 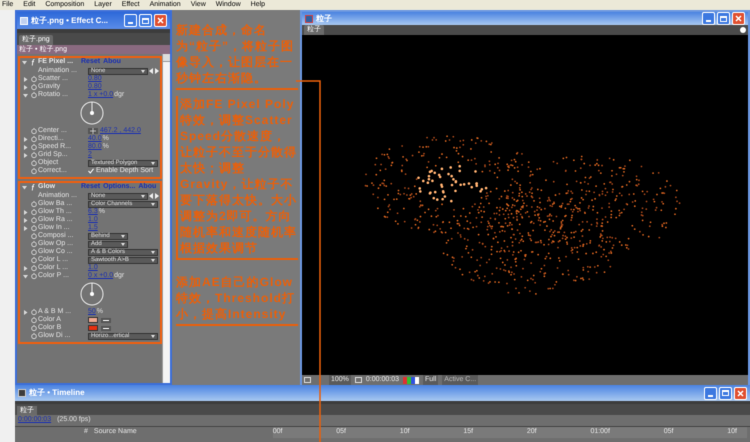 What do you see at coordinates (307, 380) in the screenshot?
I see `frame-icon` at bounding box center [307, 380].